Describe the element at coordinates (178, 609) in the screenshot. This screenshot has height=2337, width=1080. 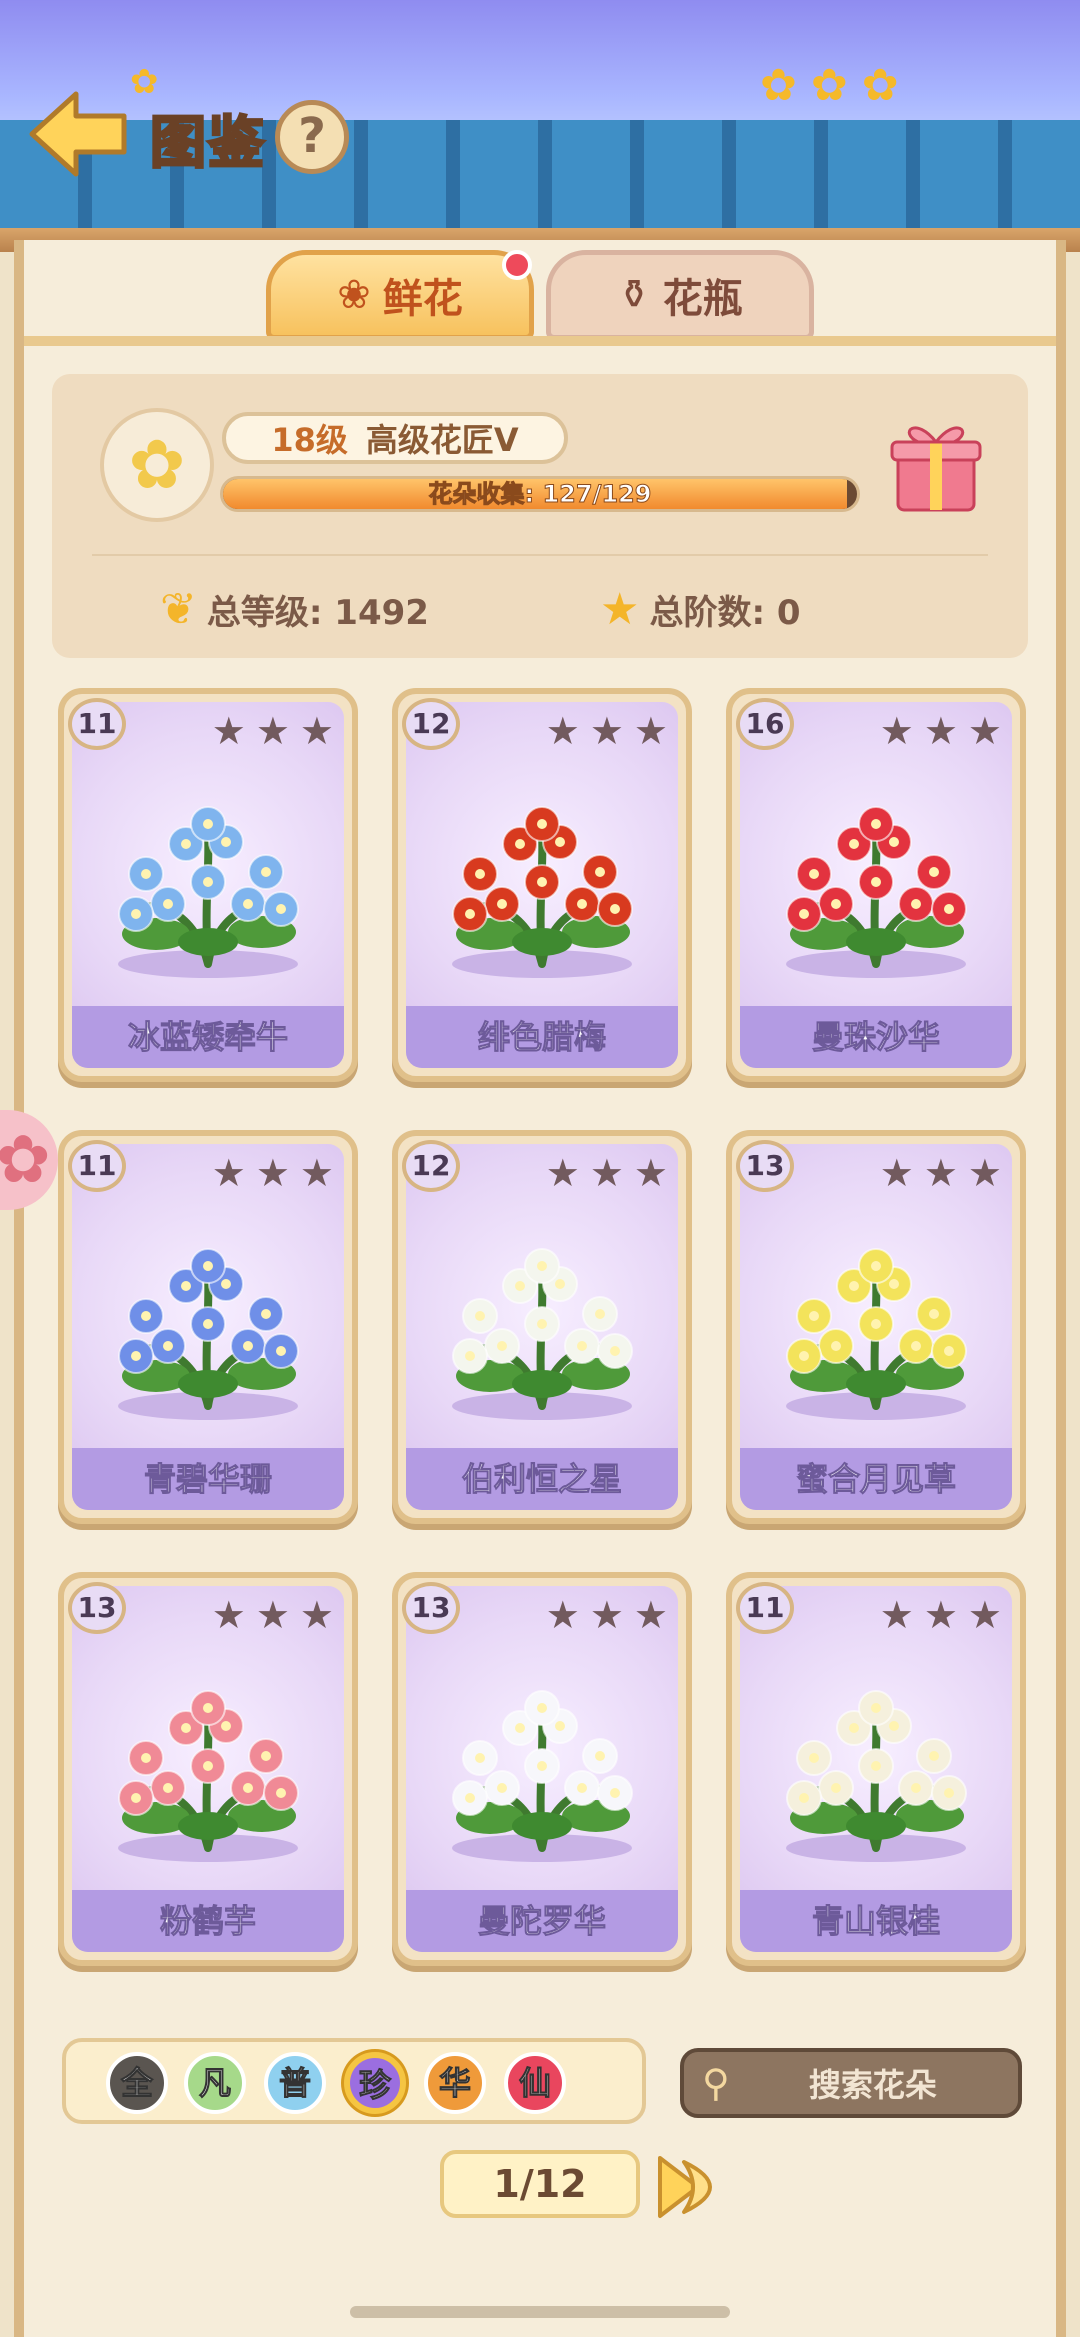
I see `sprout-icon: ❦` at that location.